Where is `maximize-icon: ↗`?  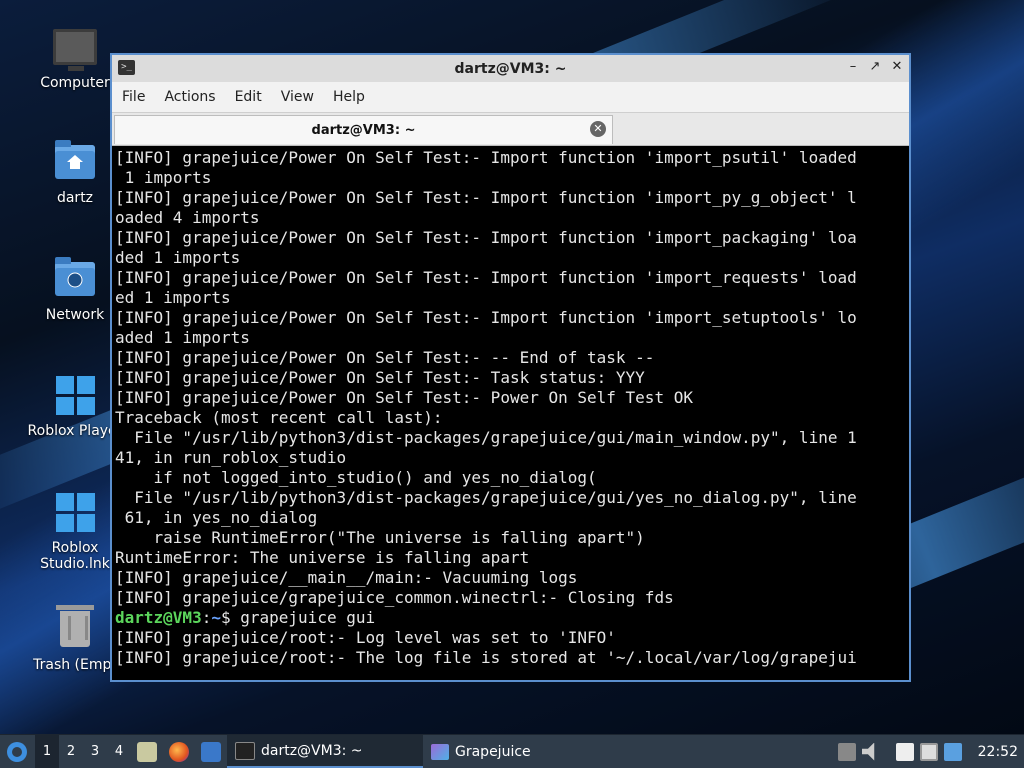 maximize-icon: ↗ is located at coordinates (875, 66).